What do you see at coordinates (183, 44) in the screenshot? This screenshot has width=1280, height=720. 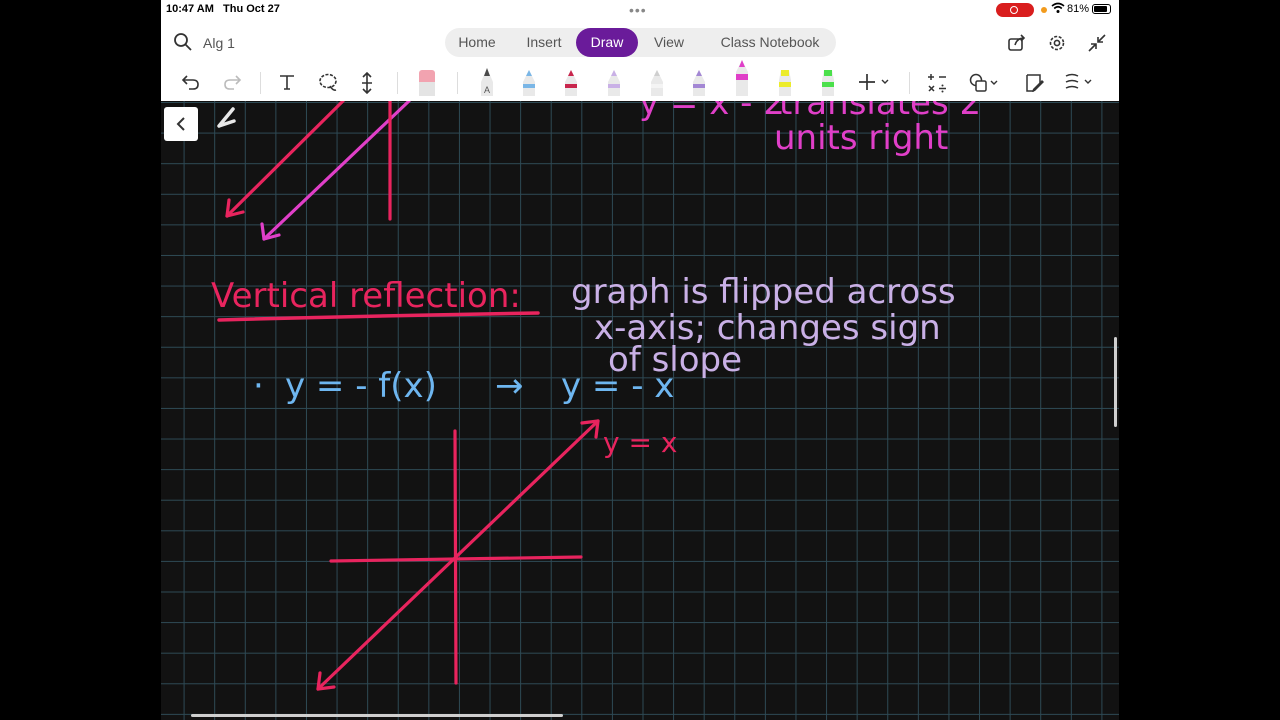 I see `search-icon` at bounding box center [183, 44].